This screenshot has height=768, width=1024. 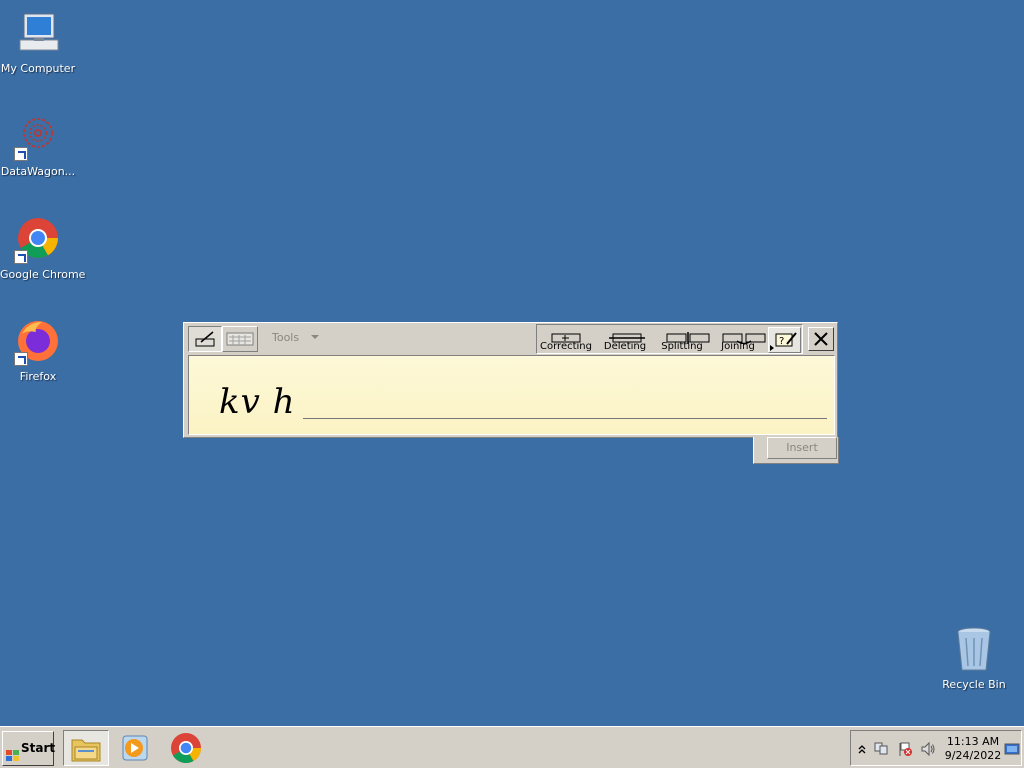 What do you see at coordinates (974, 684) in the screenshot?
I see `desktop-icon-label: Recycle Bin` at bounding box center [974, 684].